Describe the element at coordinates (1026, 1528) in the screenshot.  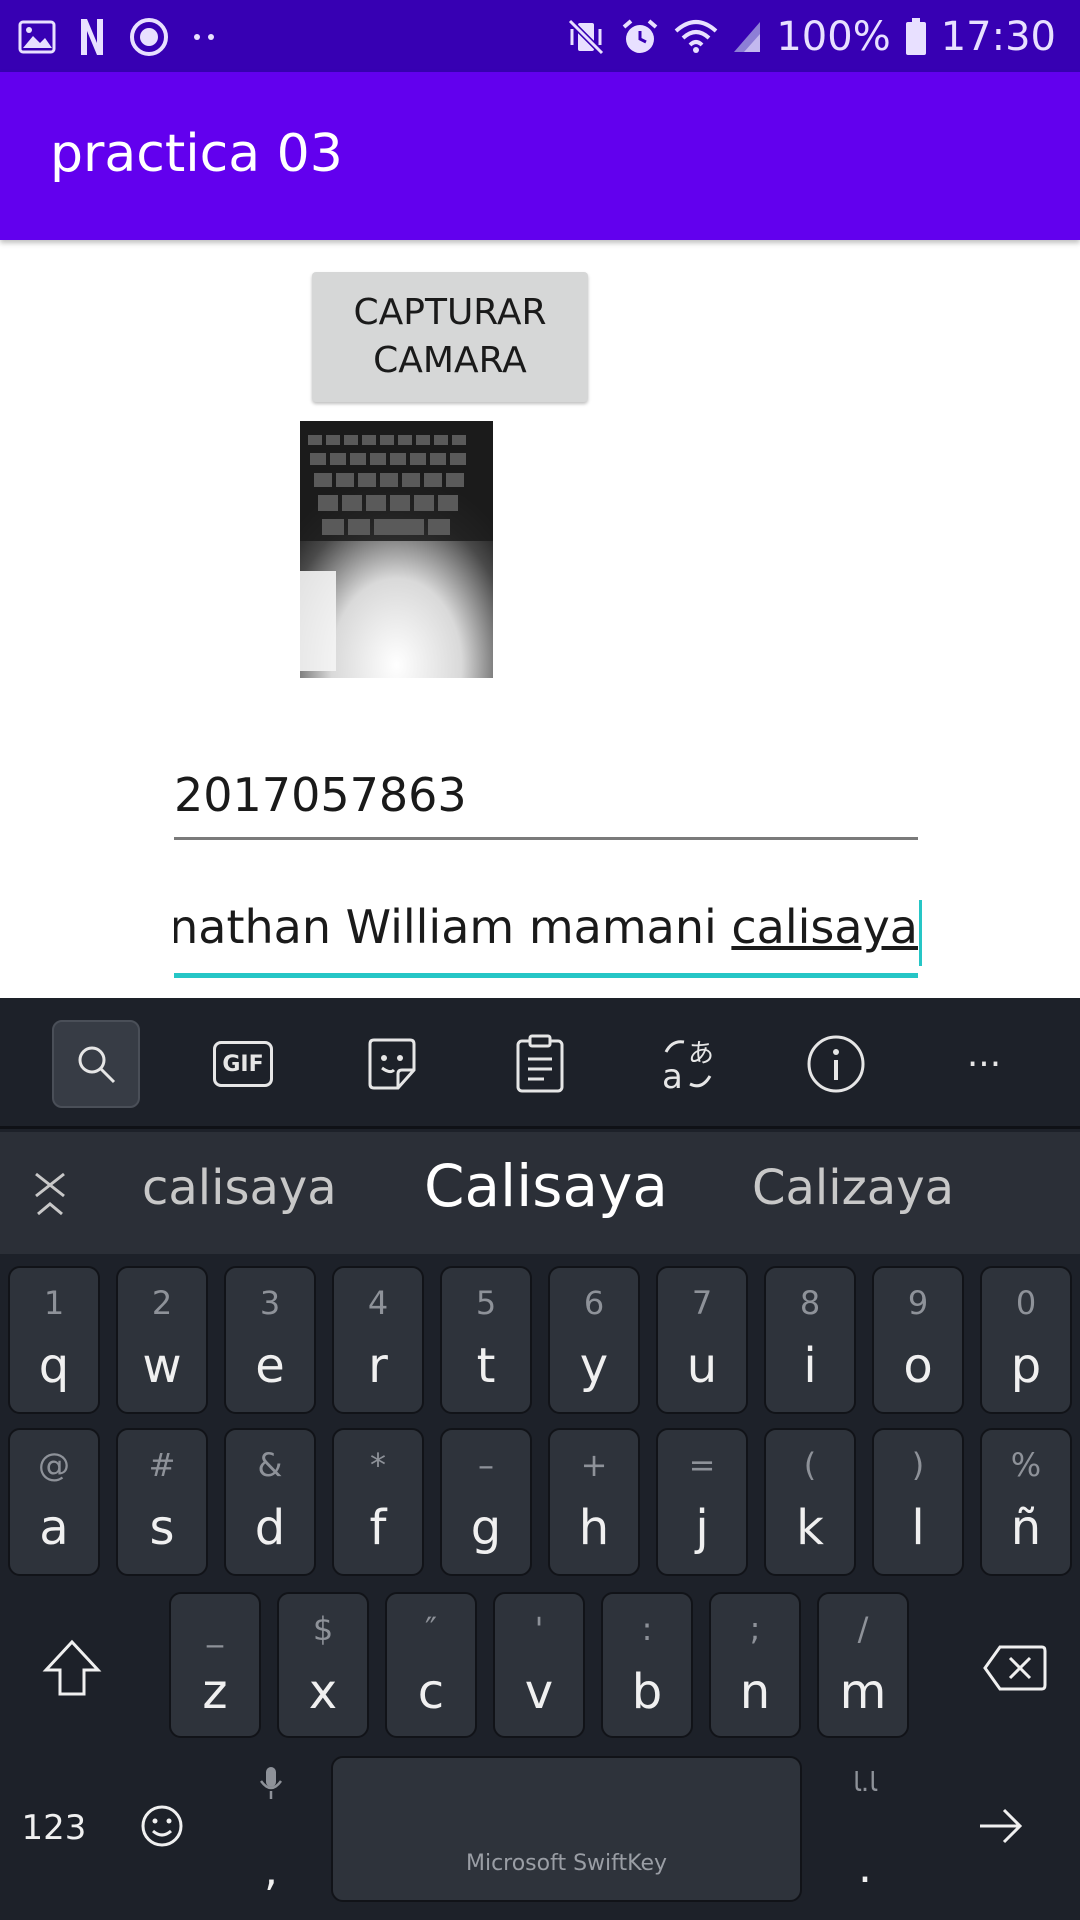
I see `key-label: ñ` at that location.